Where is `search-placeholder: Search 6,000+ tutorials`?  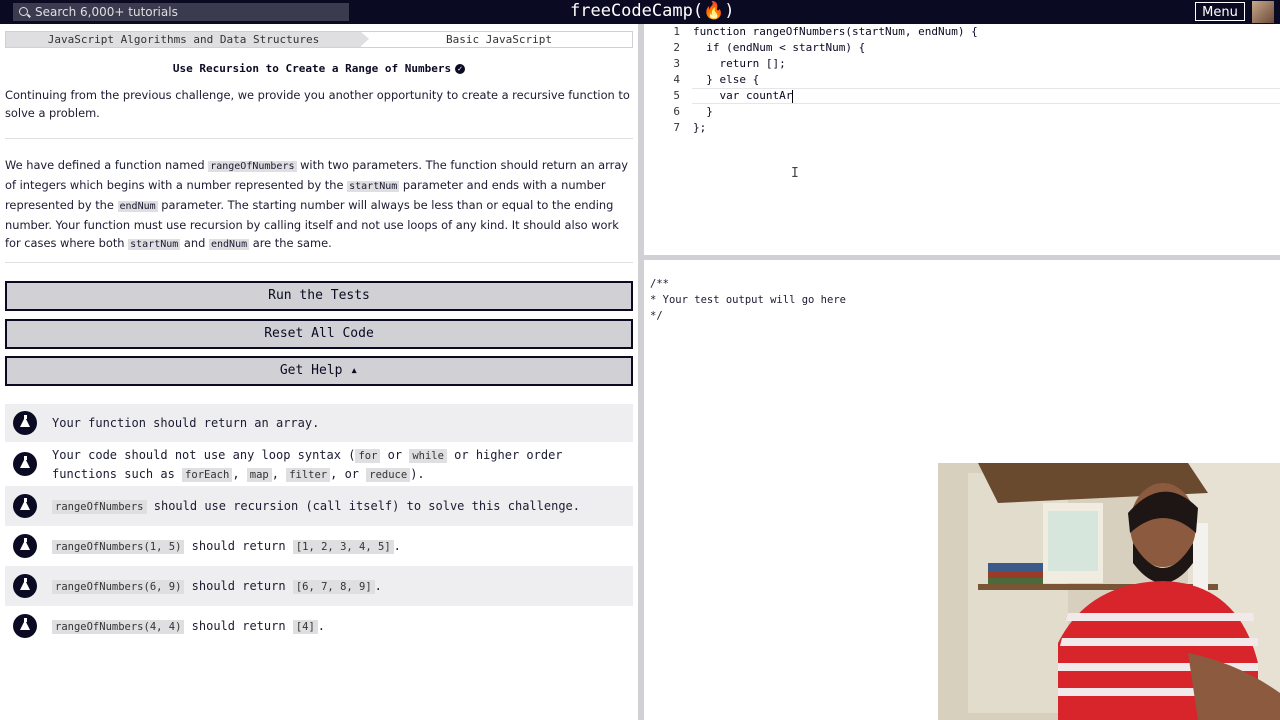 search-placeholder: Search 6,000+ tutorials is located at coordinates (106, 12).